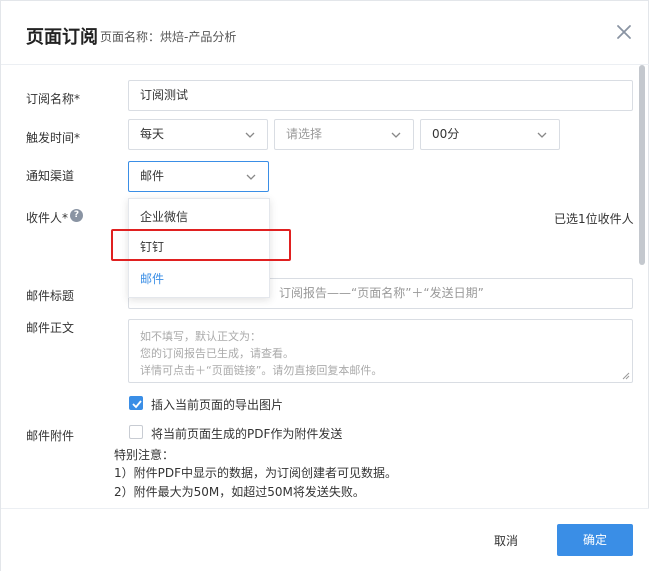 The height and width of the screenshot is (571, 649). I want to click on dropdown-option-wecom: 企业微信, so click(199, 217).